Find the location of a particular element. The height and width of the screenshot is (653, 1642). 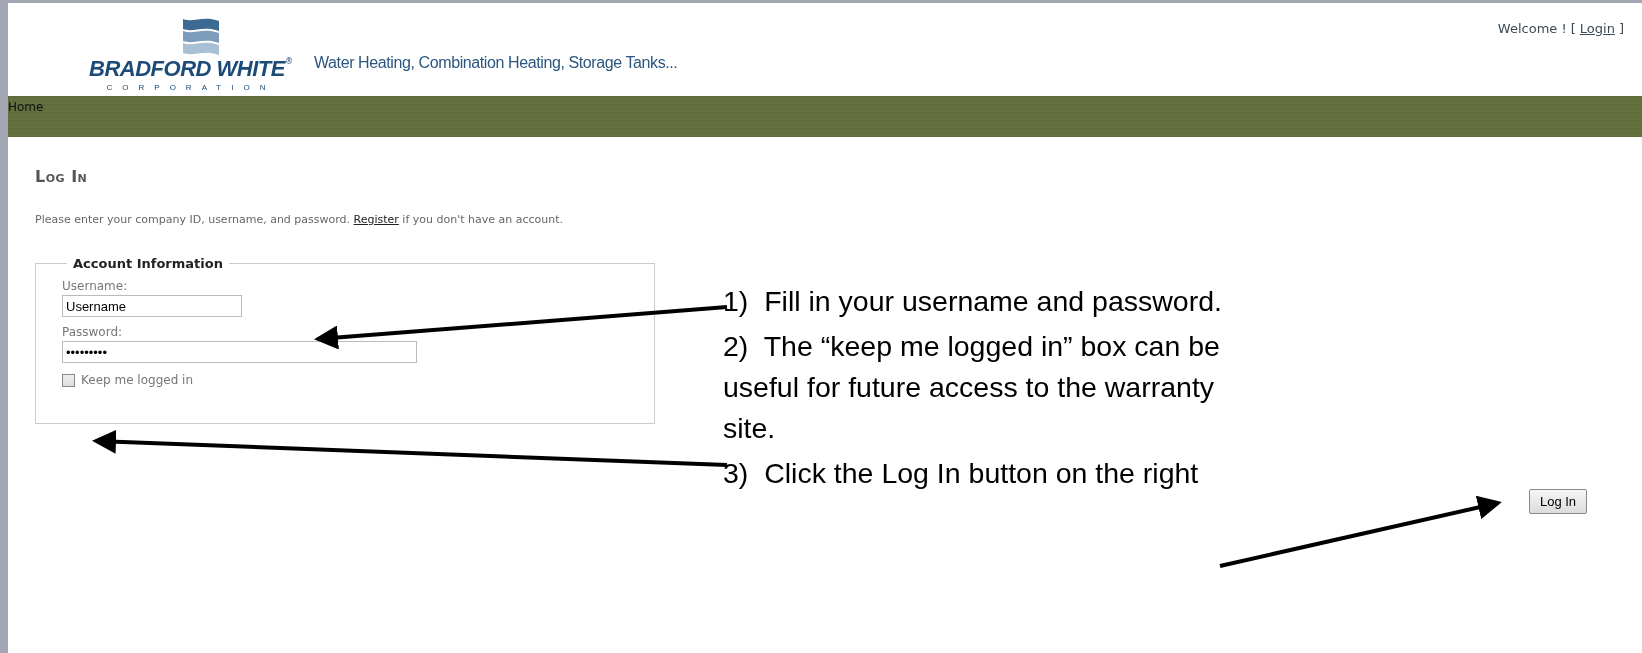

intro-text: Please enter your company ID, username, and password. Register if you don't have an account. is located at coordinates (300, 219).